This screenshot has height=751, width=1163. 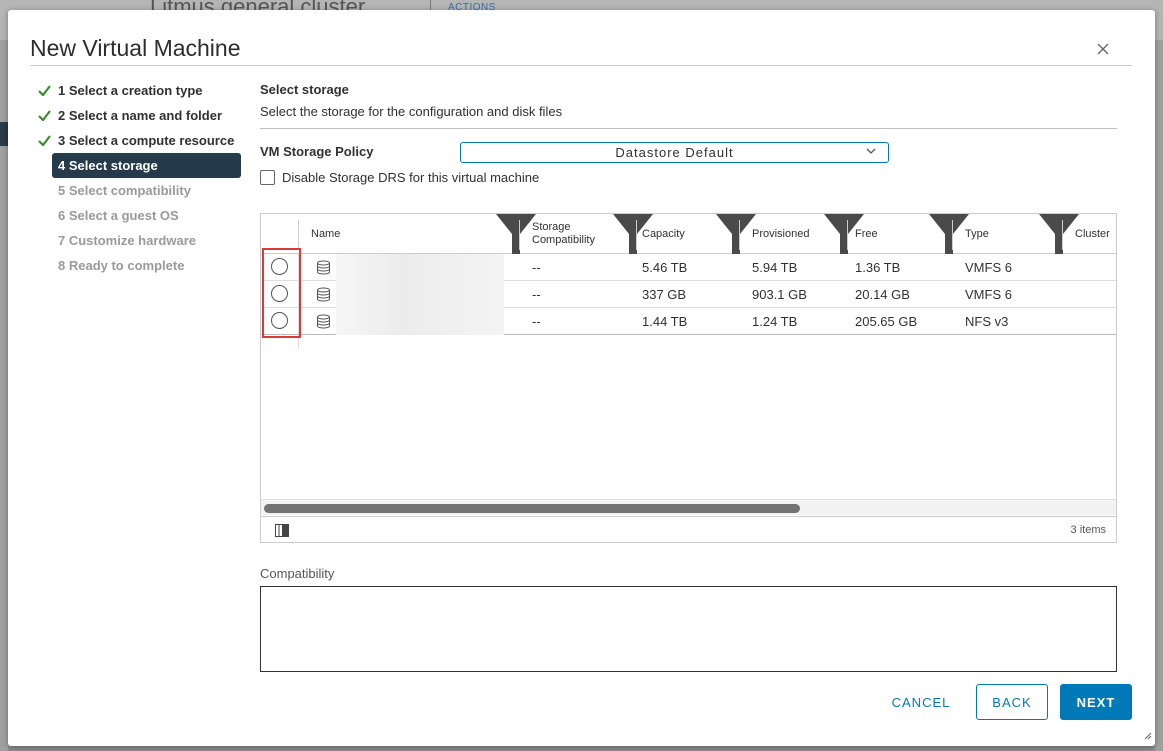 What do you see at coordinates (127, 240) in the screenshot?
I see `step-label: 7 Customize hardware` at bounding box center [127, 240].